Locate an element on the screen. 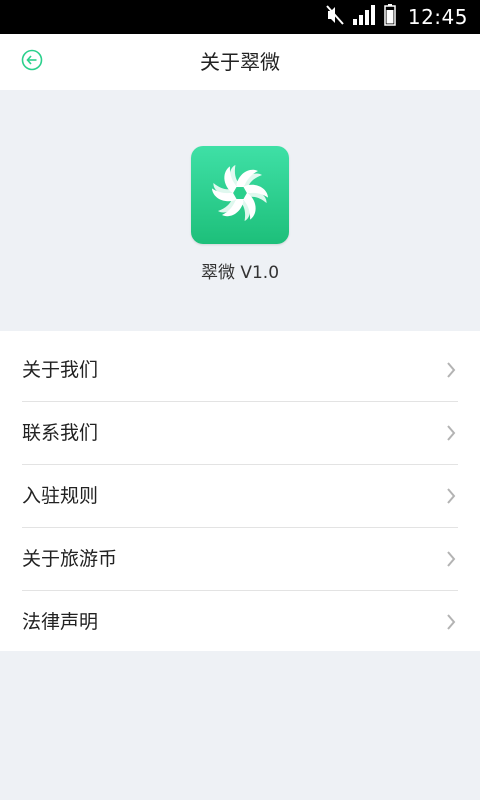 This screenshot has width=480, height=800. menu-item-contact-us: 联系我们 is located at coordinates (240, 433).